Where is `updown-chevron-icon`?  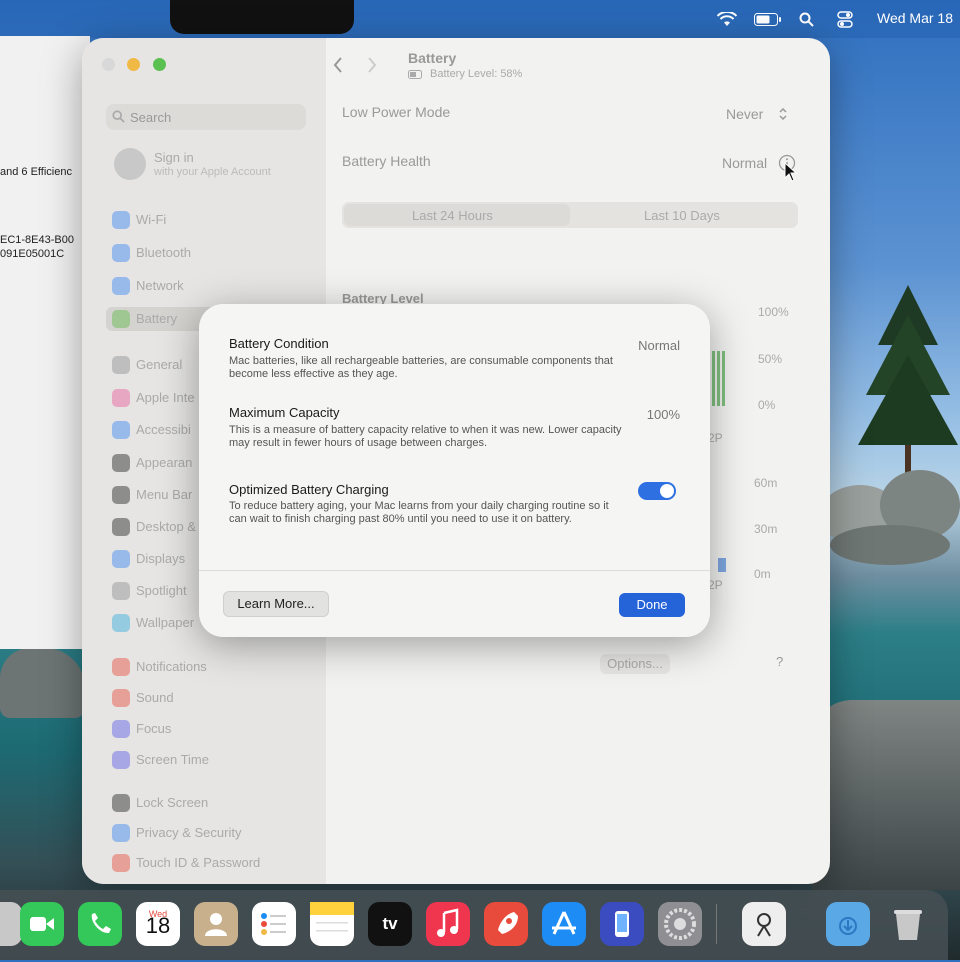 updown-chevron-icon is located at coordinates (783, 114).